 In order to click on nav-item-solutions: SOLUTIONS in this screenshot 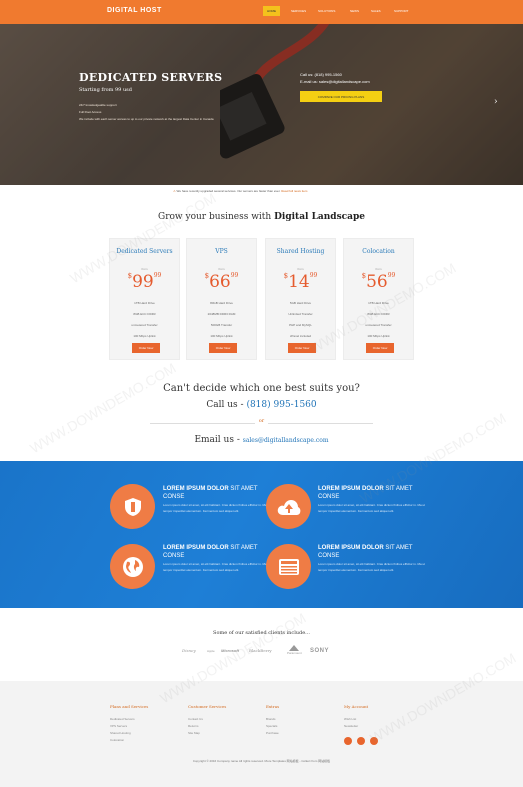, I will do `click(326, 11)`.